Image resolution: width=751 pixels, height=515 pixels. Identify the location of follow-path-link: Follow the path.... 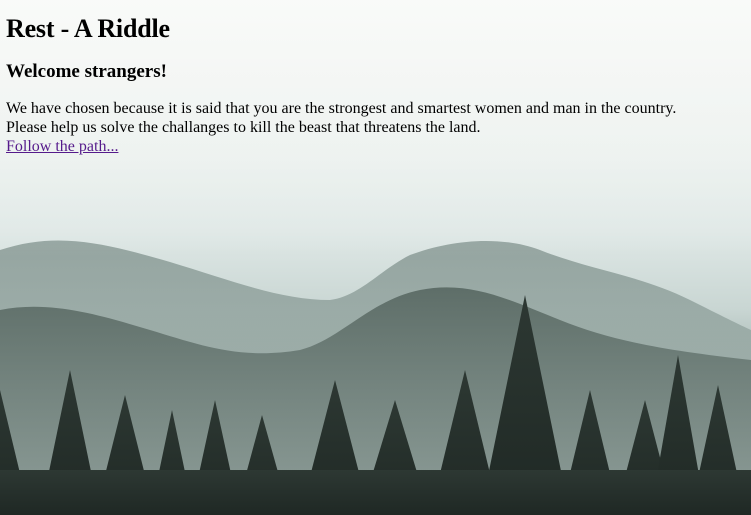
(62, 146).